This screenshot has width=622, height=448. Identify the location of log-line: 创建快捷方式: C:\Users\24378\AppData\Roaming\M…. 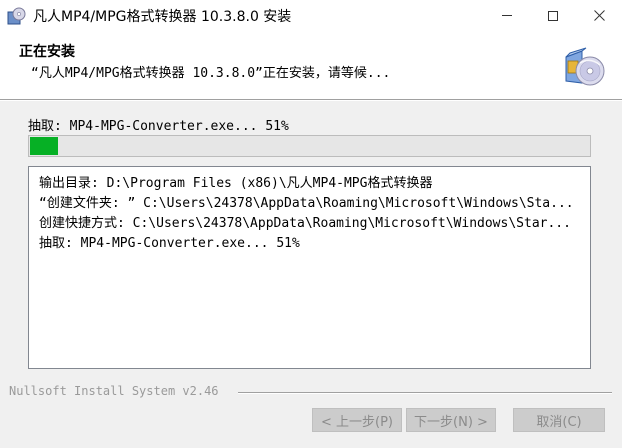
(305, 223).